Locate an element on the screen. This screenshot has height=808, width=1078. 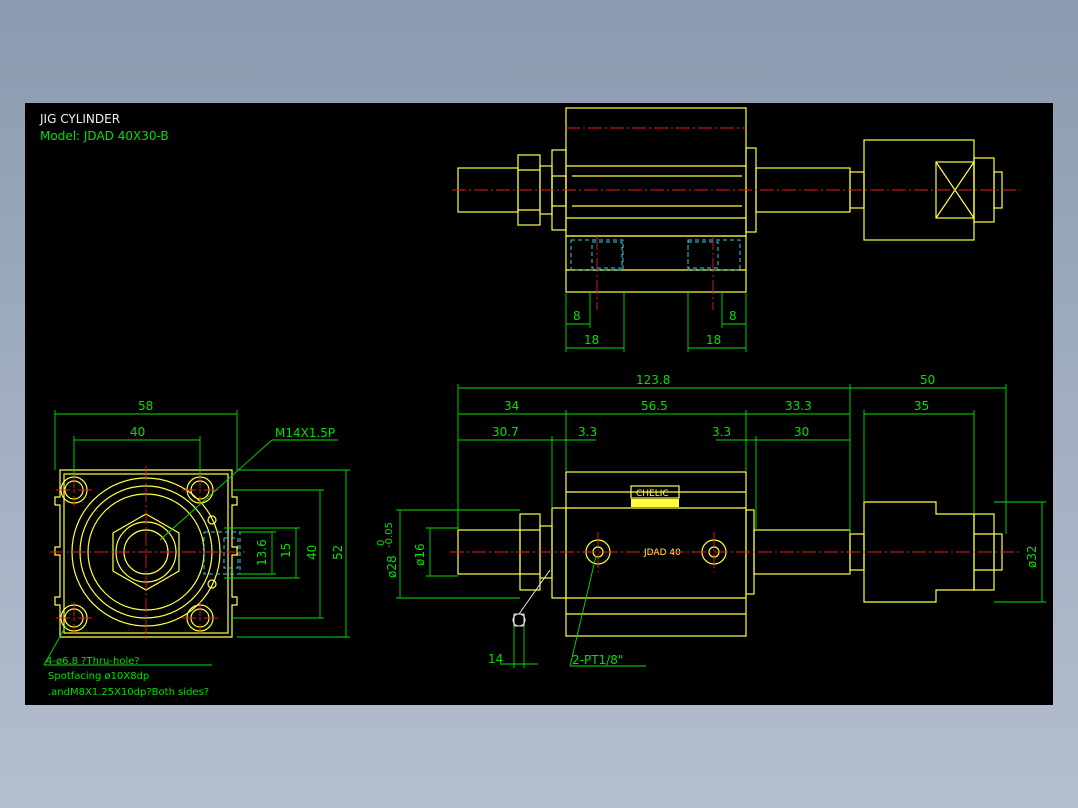
dim-seg-30: 30 is located at coordinates (801, 432).